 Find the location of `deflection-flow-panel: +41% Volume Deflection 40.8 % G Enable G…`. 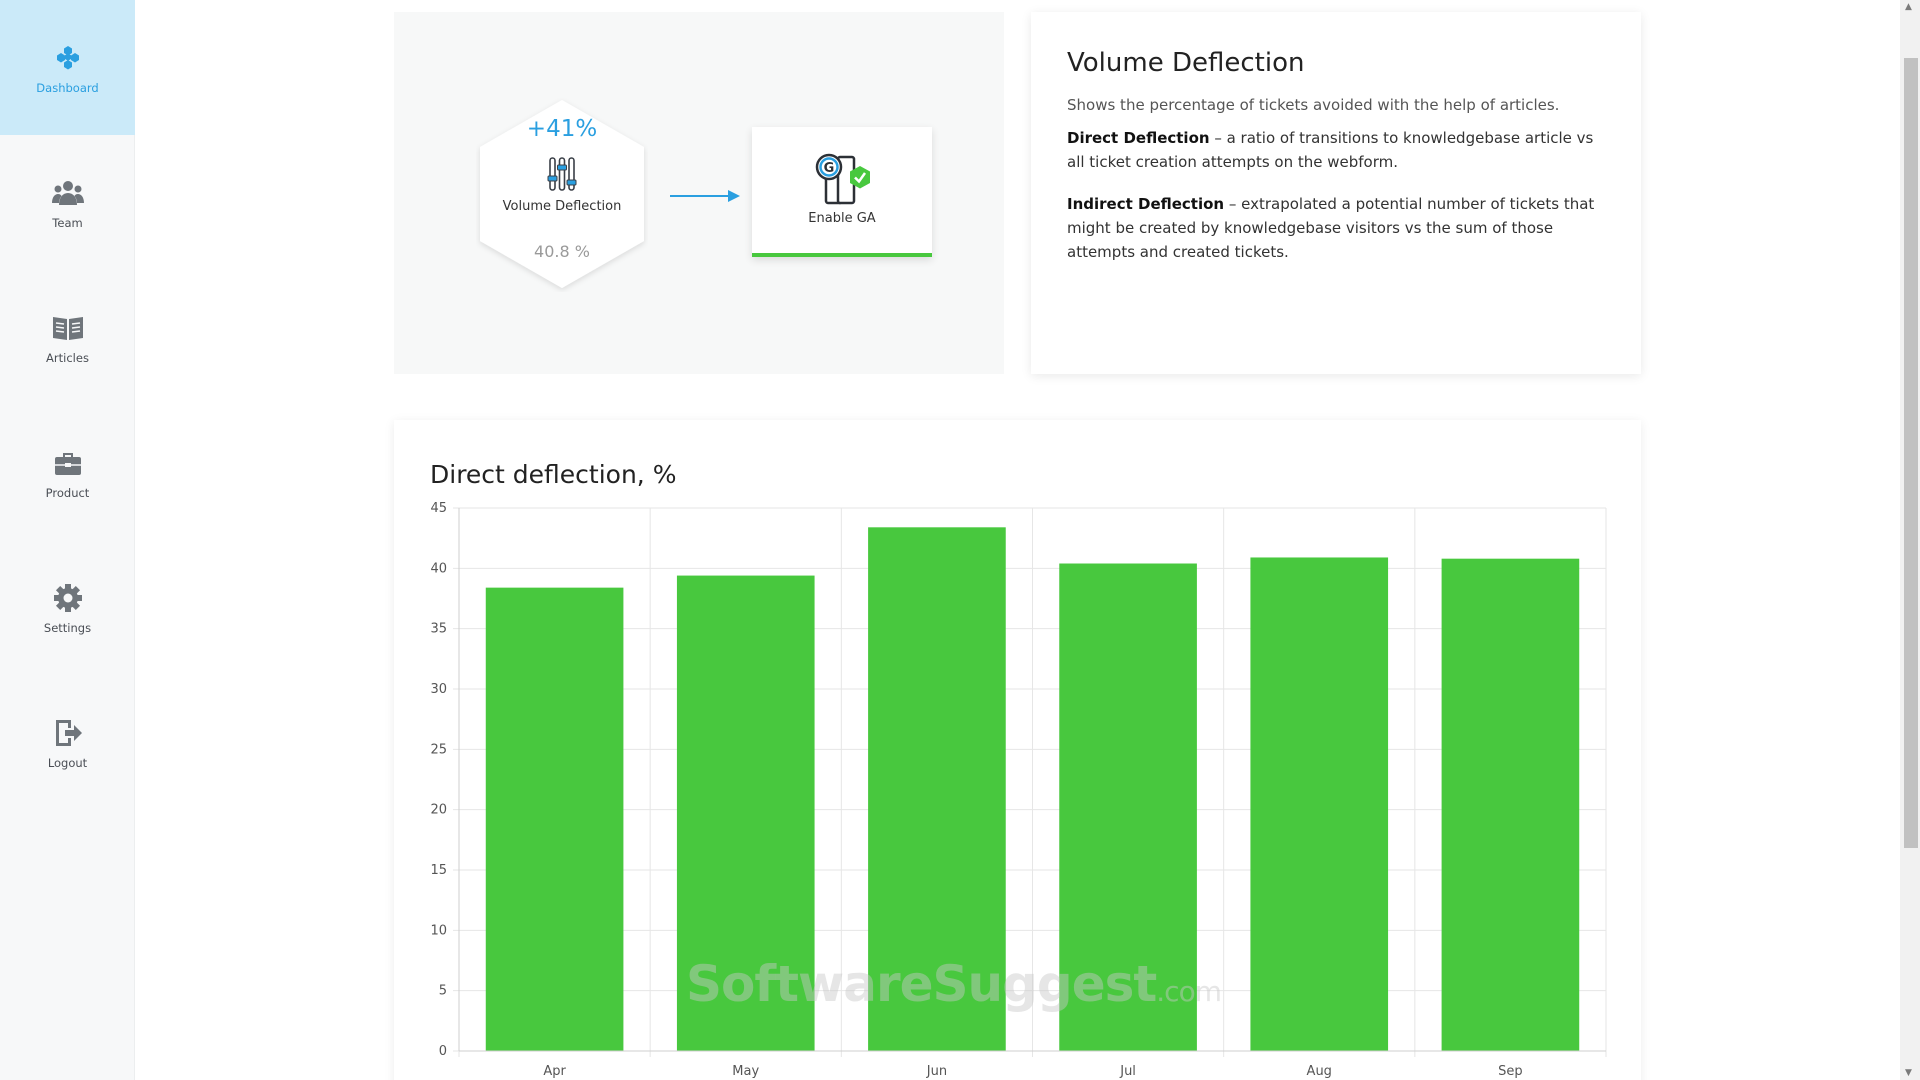

deflection-flow-panel: +41% Volume Deflection 40.8 % G Enable G… is located at coordinates (699, 193).